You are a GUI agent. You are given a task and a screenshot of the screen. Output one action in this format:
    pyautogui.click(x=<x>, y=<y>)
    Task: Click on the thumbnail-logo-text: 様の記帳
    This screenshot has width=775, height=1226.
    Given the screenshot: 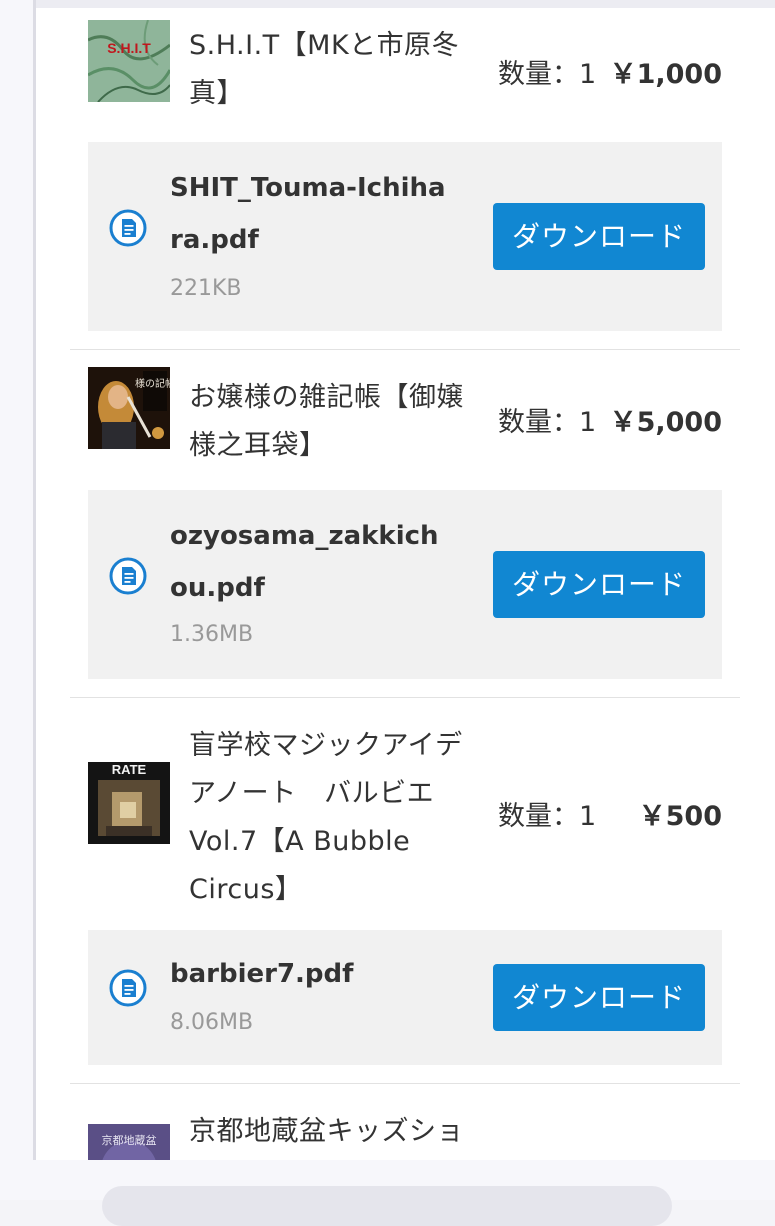 What is the action you would take?
    pyautogui.click(x=152, y=383)
    